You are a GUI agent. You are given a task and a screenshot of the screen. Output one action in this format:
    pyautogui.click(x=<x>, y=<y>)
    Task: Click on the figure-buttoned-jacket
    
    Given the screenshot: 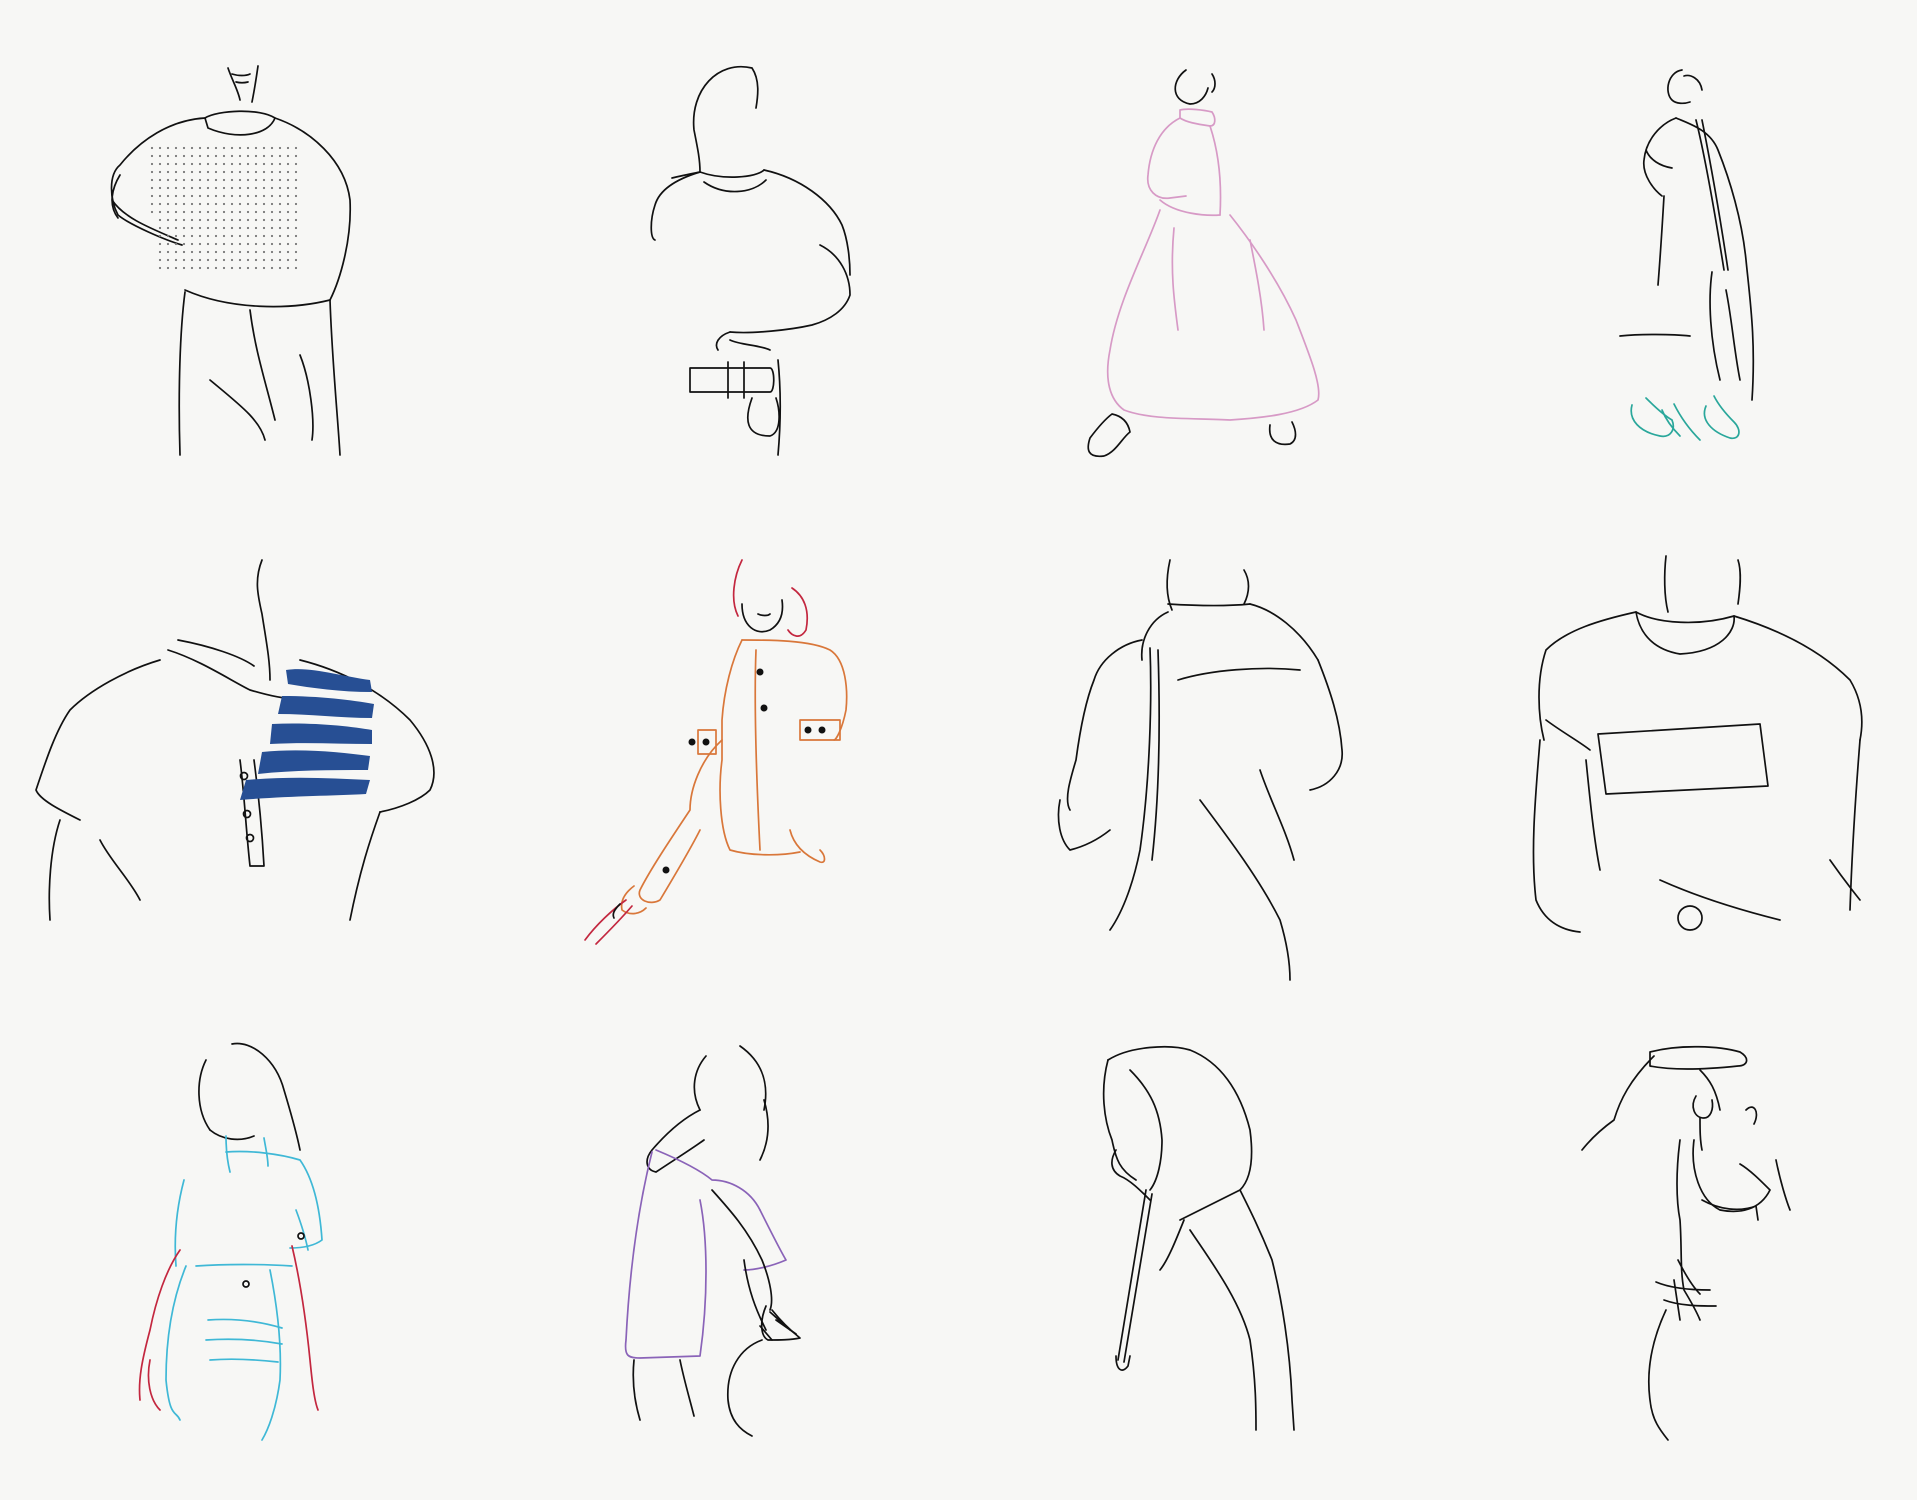 What is the action you would take?
    pyautogui.click(x=716, y=752)
    